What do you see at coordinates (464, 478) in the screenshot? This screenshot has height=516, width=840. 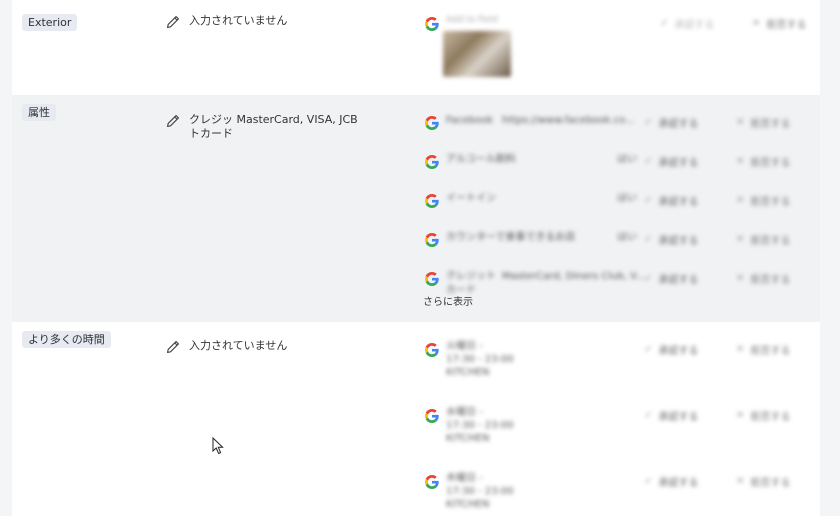 I see `hours-suggestion-day: 木曜日 -` at bounding box center [464, 478].